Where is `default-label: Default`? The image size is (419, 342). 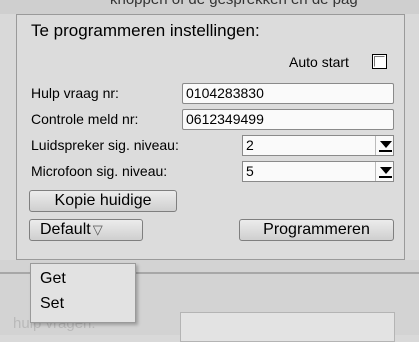
default-label: Default is located at coordinates (65, 229).